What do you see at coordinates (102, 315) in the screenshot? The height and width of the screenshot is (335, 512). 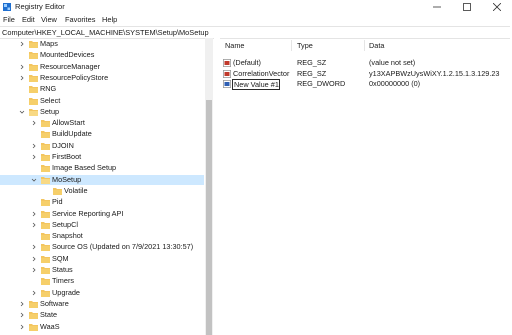 I see `tree-item: State` at bounding box center [102, 315].